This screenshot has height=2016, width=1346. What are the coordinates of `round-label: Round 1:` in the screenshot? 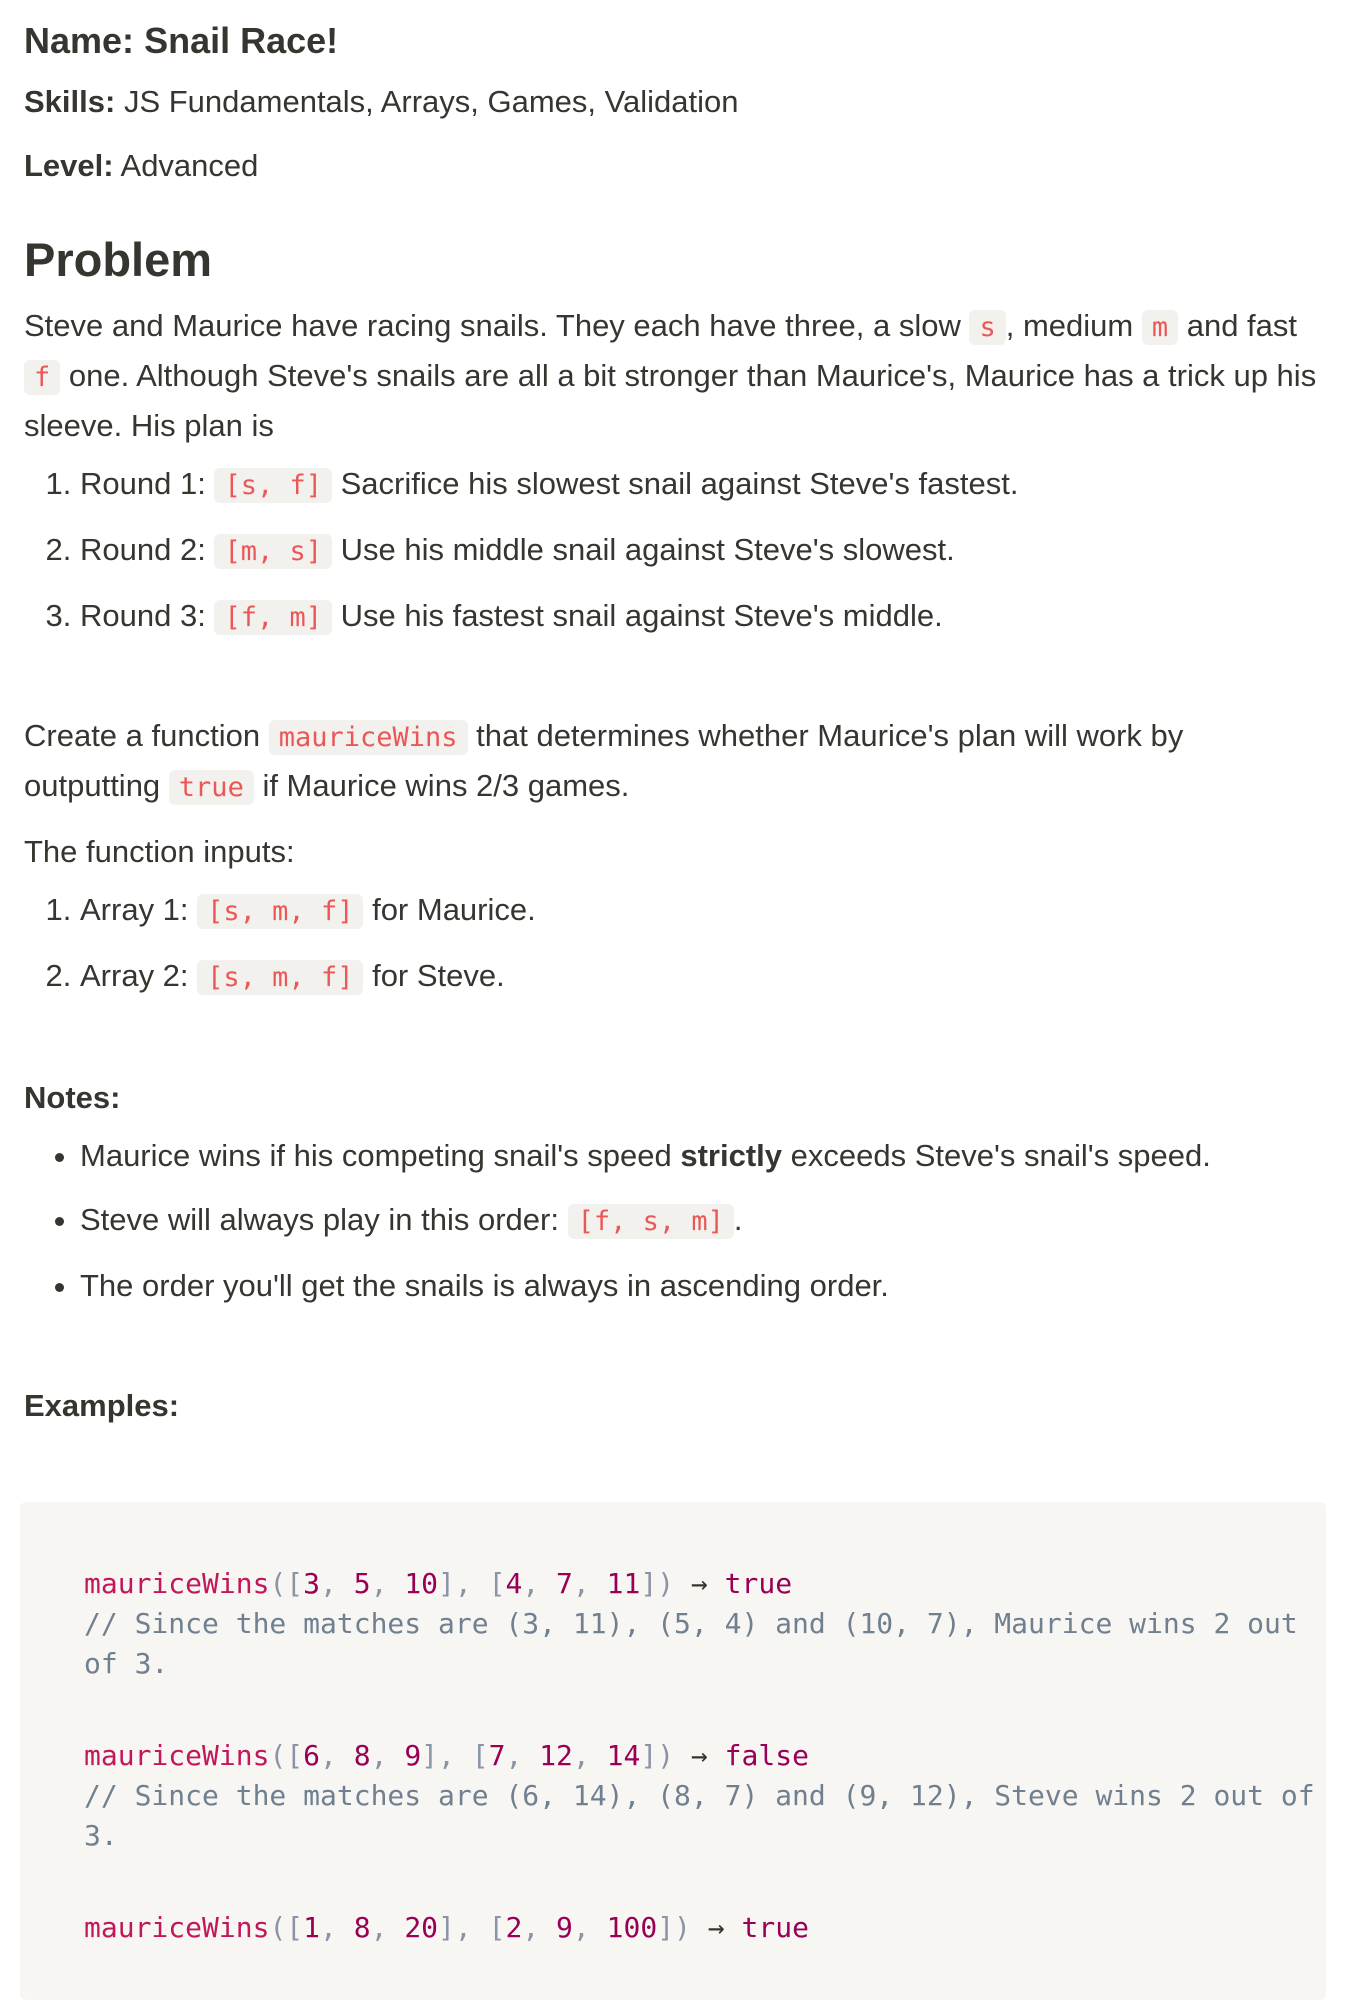 It's located at (147, 483).